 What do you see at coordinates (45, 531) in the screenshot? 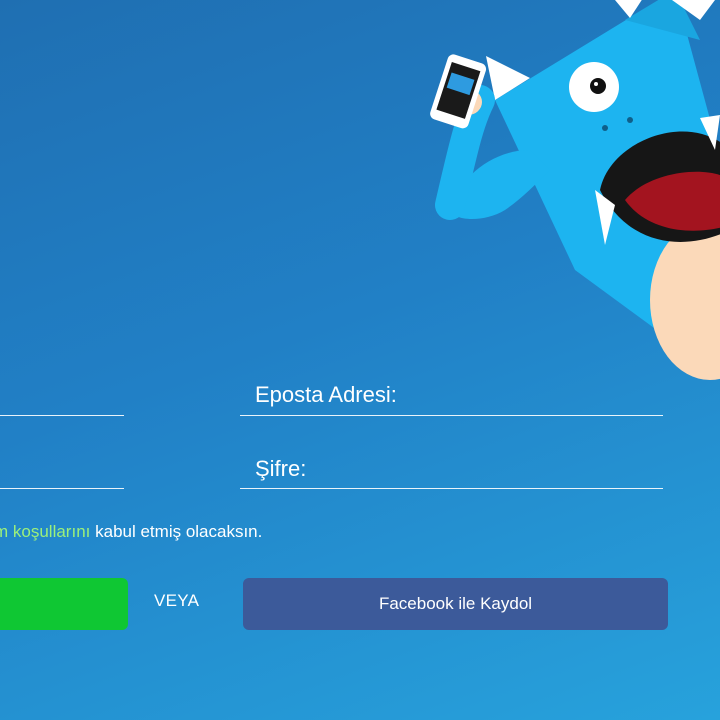
I see `terms-link: m koşullarını` at bounding box center [45, 531].